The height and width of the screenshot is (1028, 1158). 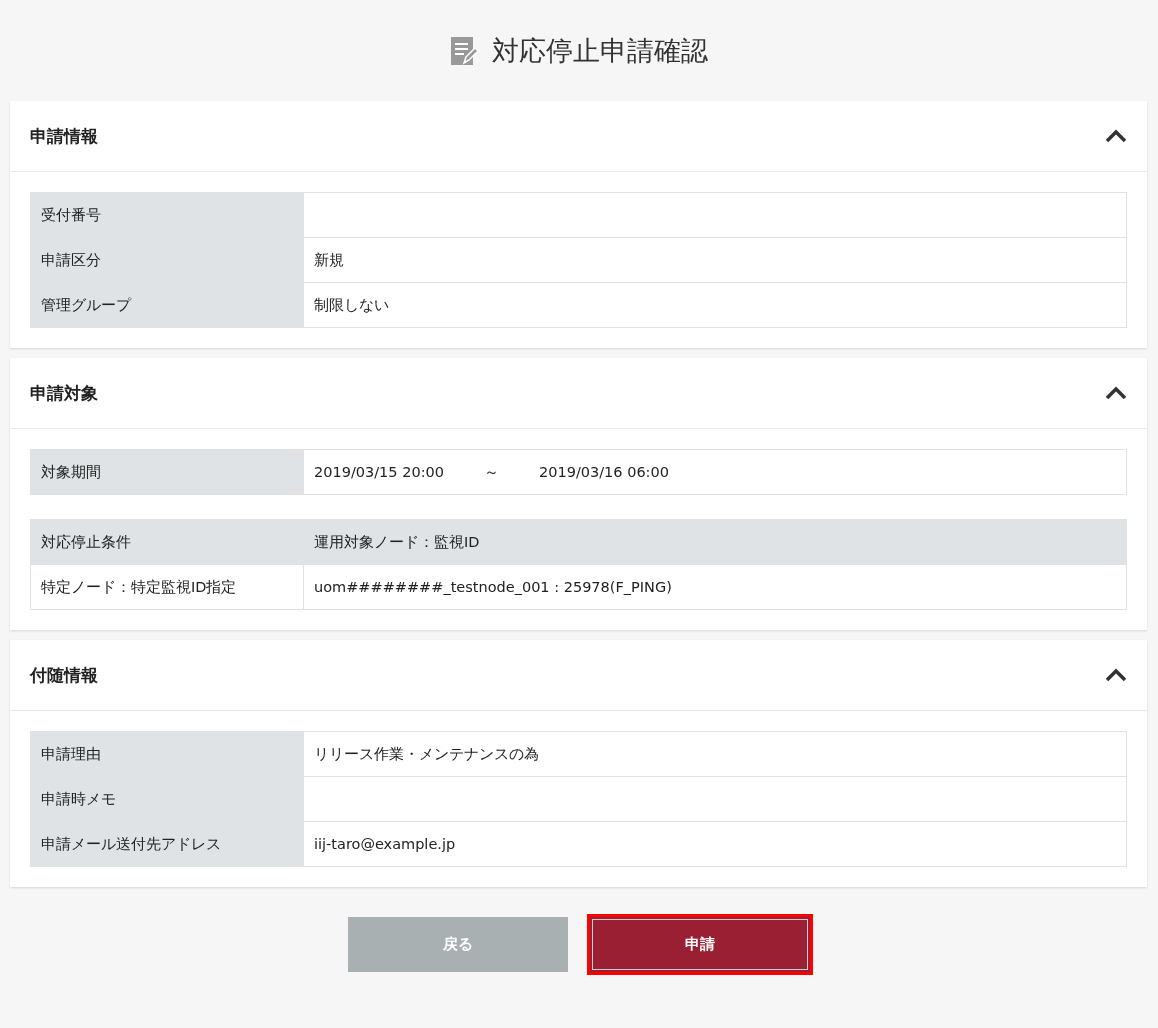 What do you see at coordinates (167, 305) in the screenshot?
I see `table-cell: 管理グループ` at bounding box center [167, 305].